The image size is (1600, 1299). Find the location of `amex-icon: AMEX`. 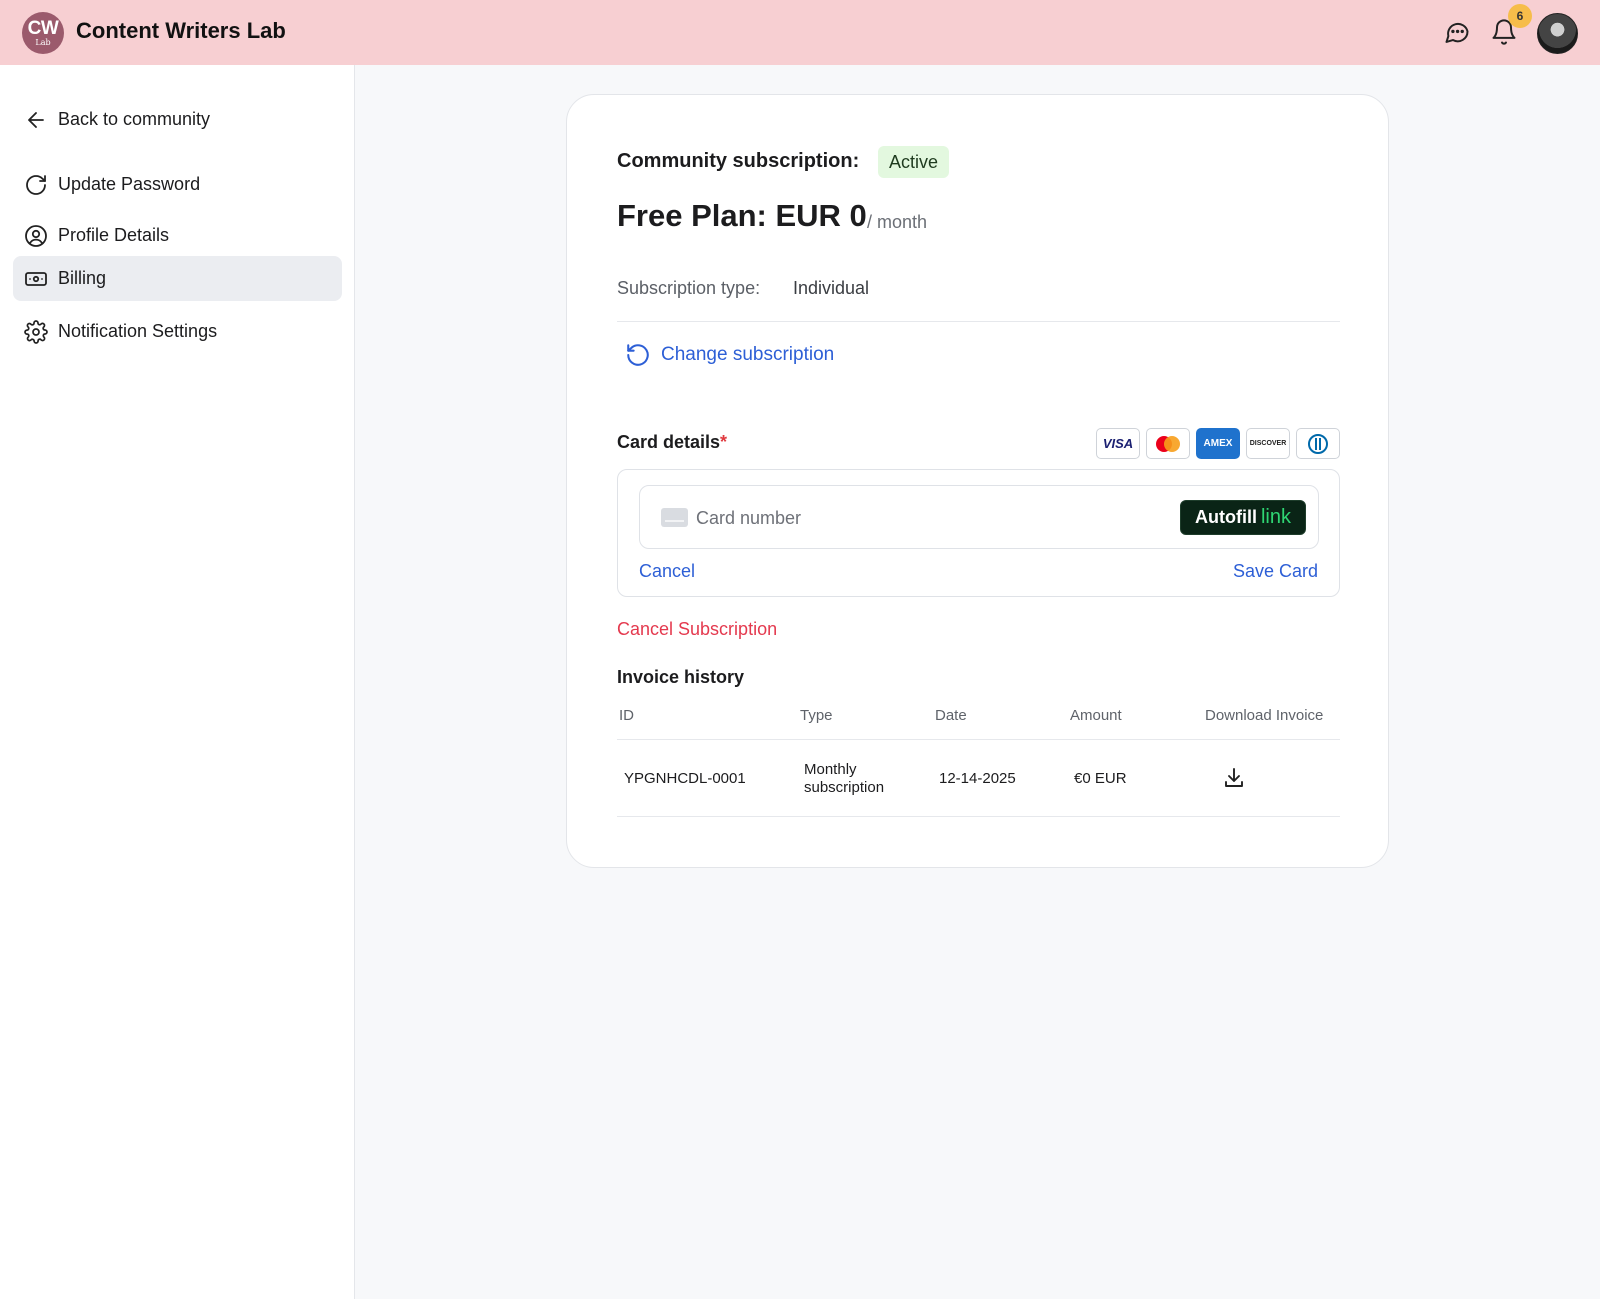

amex-icon: AMEX is located at coordinates (1218, 443).